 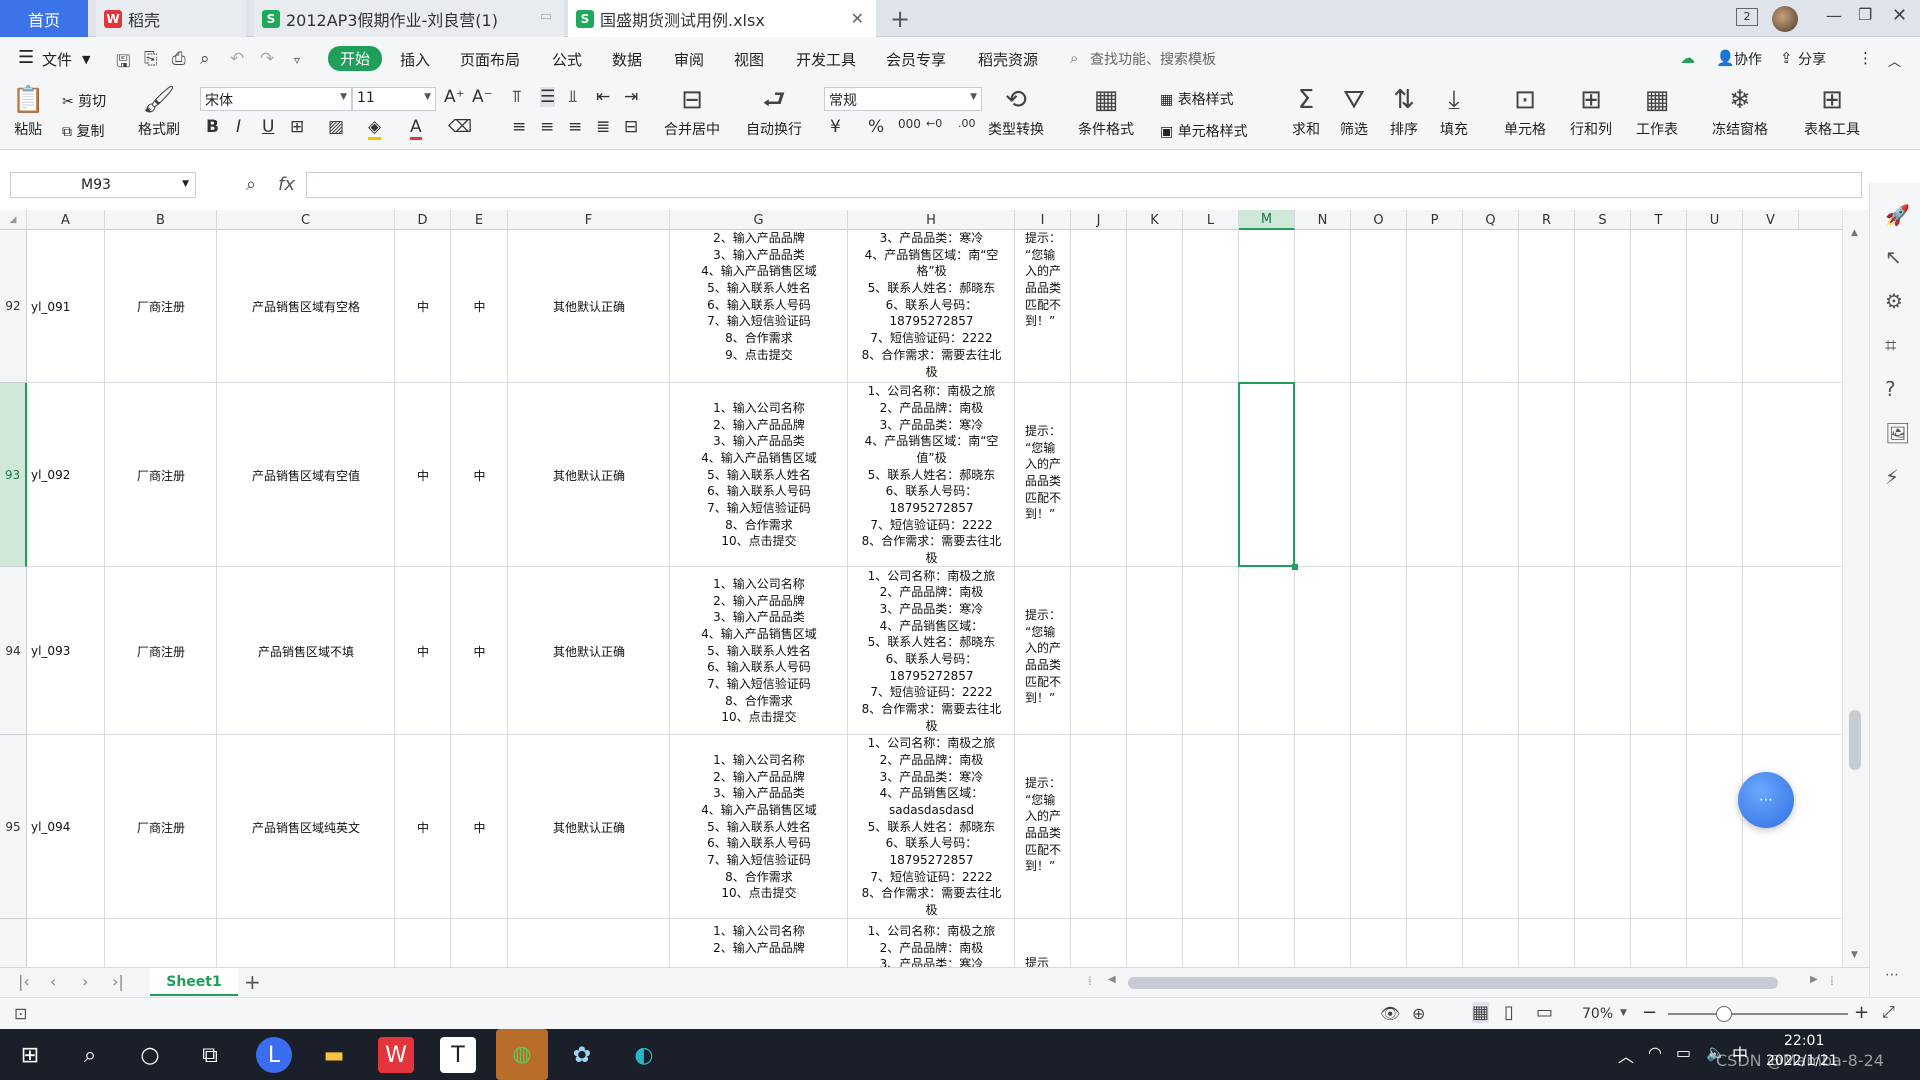 What do you see at coordinates (1266, 474) in the screenshot?
I see `selected-cell-m93` at bounding box center [1266, 474].